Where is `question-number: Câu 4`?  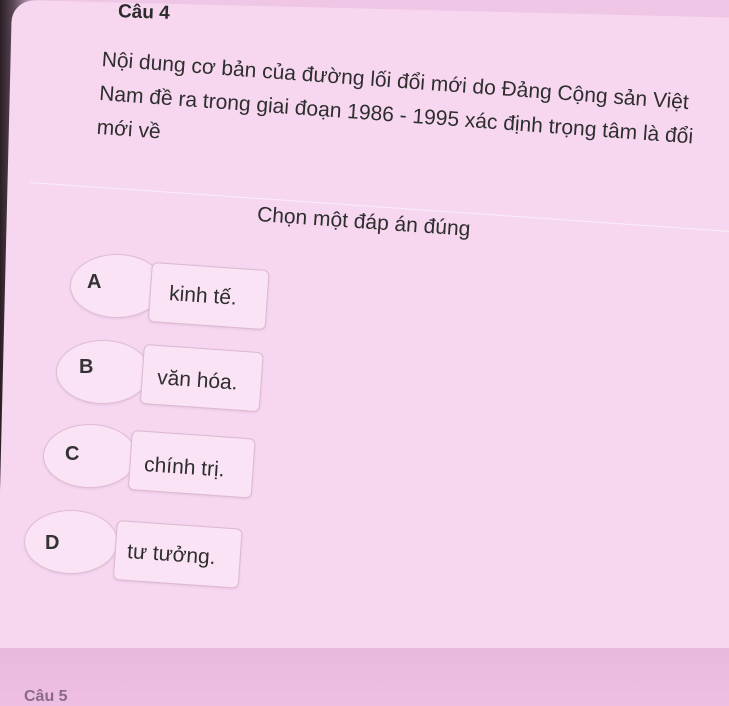 question-number: Câu 4 is located at coordinates (144, 12).